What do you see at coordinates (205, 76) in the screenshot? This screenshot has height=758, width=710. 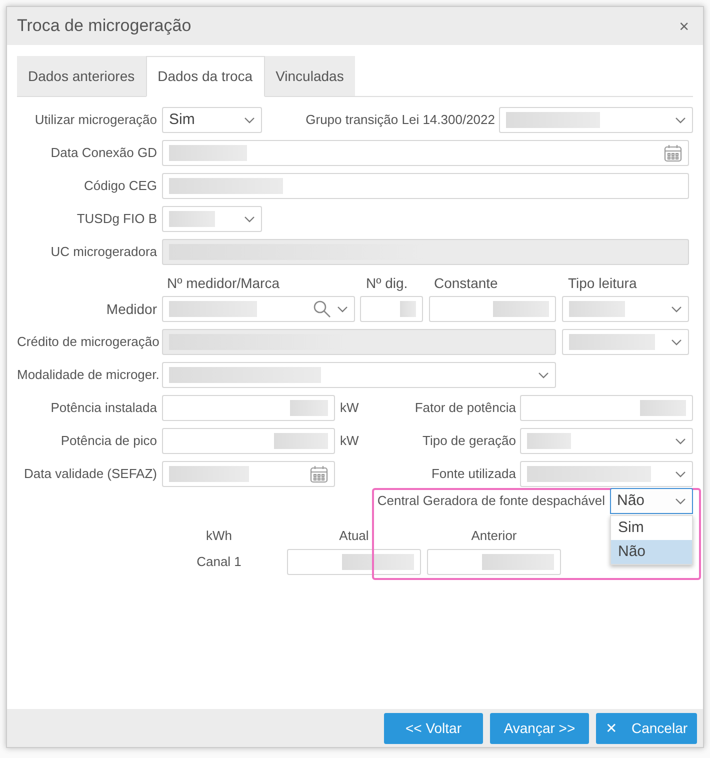 I see `tab: Dados da troca` at bounding box center [205, 76].